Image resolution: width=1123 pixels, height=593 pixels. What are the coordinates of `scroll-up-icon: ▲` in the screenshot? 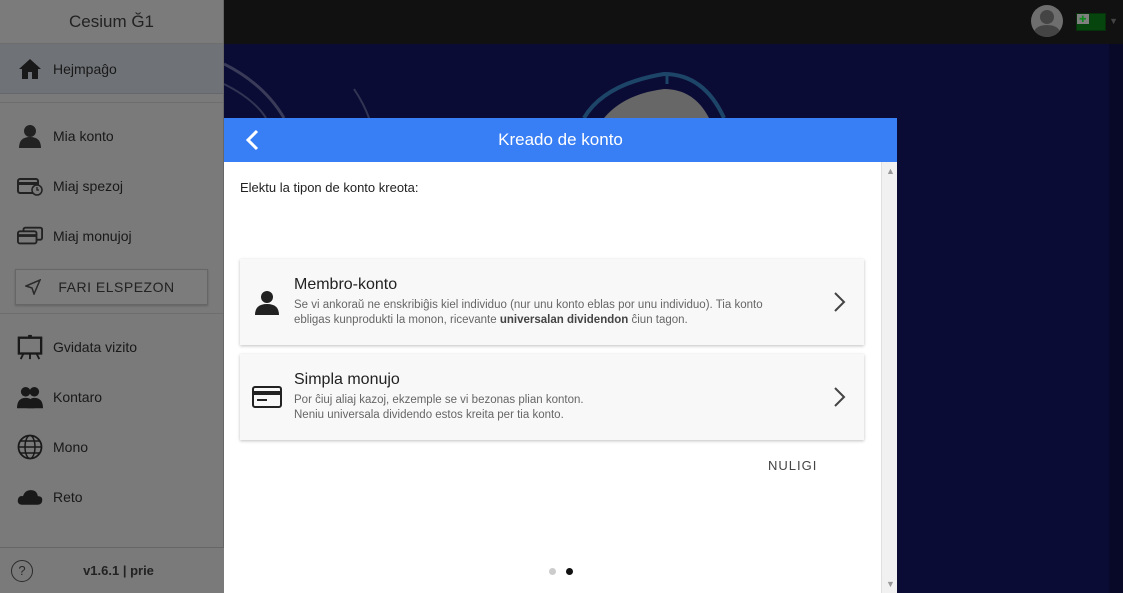 It's located at (890, 171).